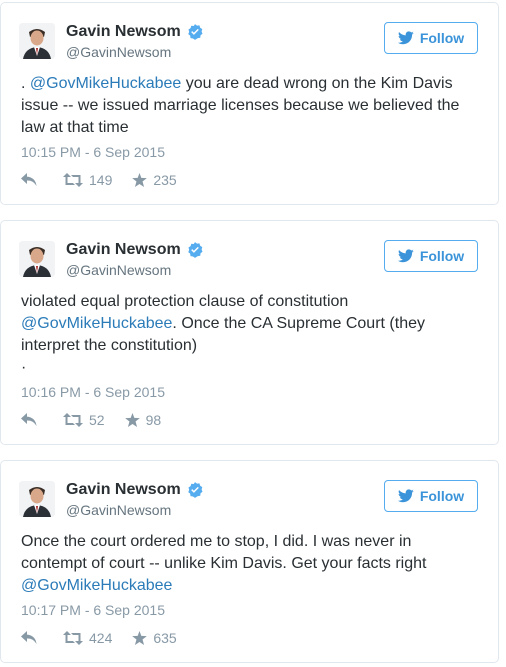  Describe the element at coordinates (97, 420) in the screenshot. I see `retweet-count: 52` at that location.